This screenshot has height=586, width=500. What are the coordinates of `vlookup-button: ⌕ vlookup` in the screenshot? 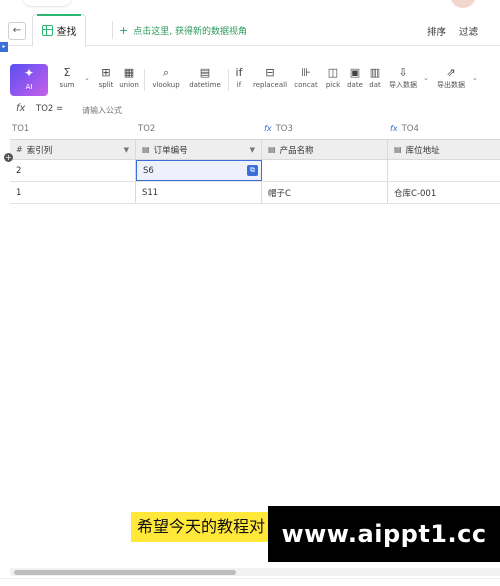 It's located at (166, 78).